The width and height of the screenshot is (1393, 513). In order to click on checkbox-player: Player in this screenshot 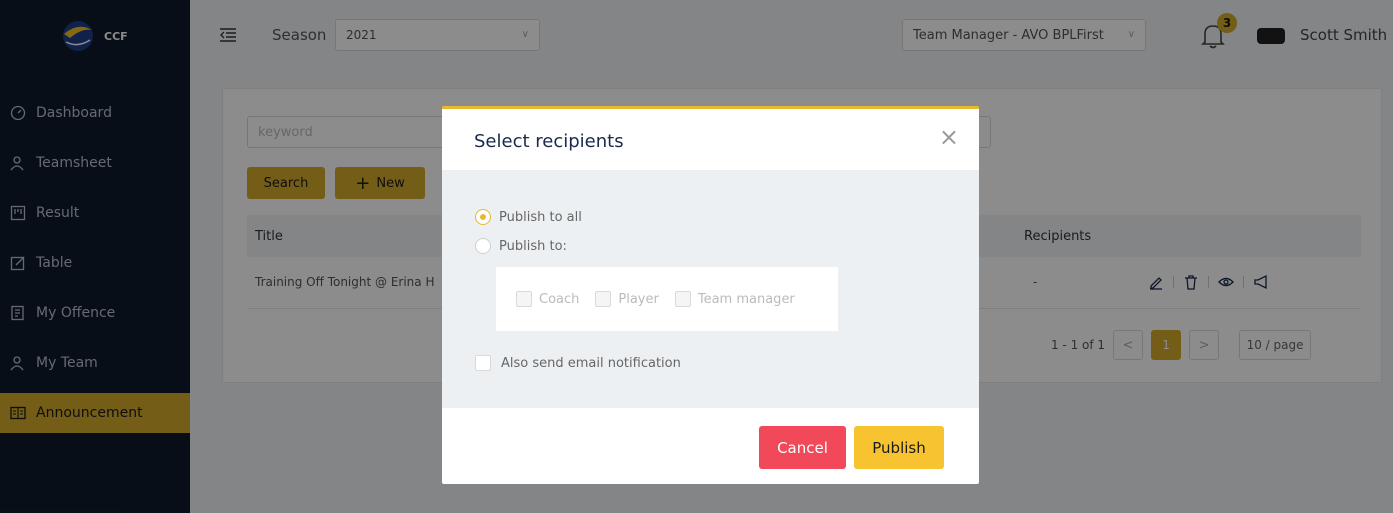, I will do `click(627, 299)`.